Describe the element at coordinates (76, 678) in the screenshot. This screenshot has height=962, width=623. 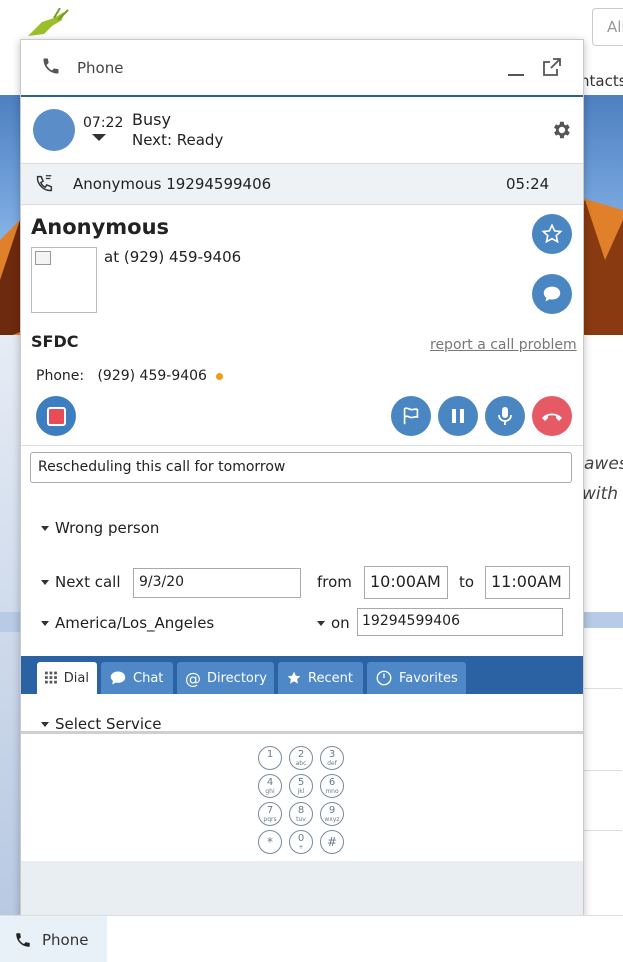
I see `tab-dial-label: Dial` at that location.